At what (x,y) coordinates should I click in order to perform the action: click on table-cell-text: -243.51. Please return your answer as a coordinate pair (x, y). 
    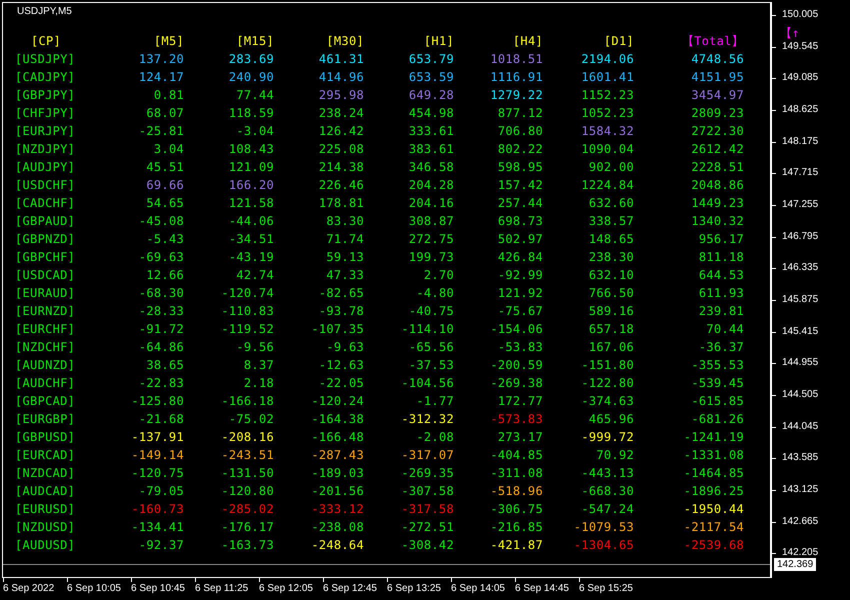
    Looking at the image, I should click on (247, 455).